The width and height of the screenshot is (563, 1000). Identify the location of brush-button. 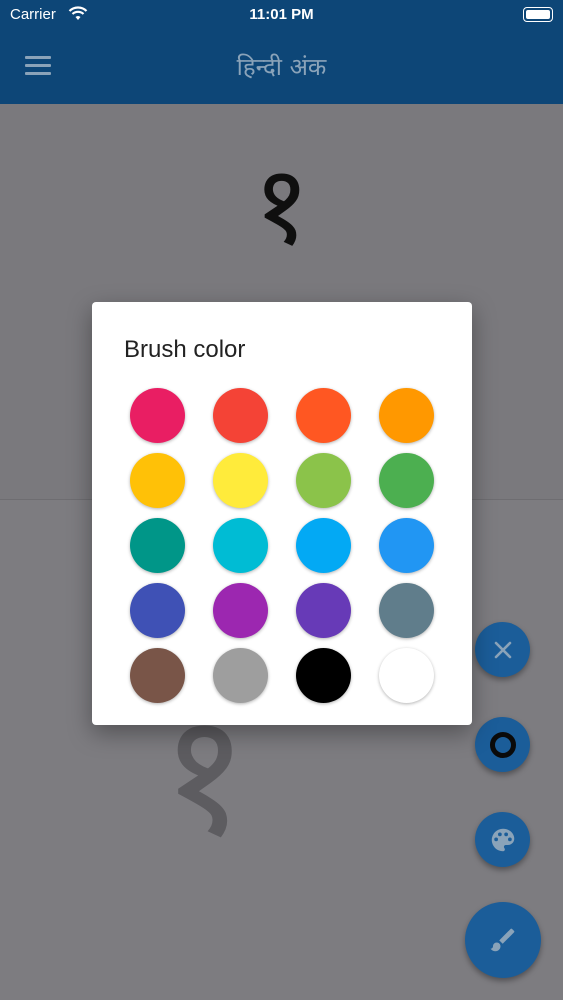
(503, 940).